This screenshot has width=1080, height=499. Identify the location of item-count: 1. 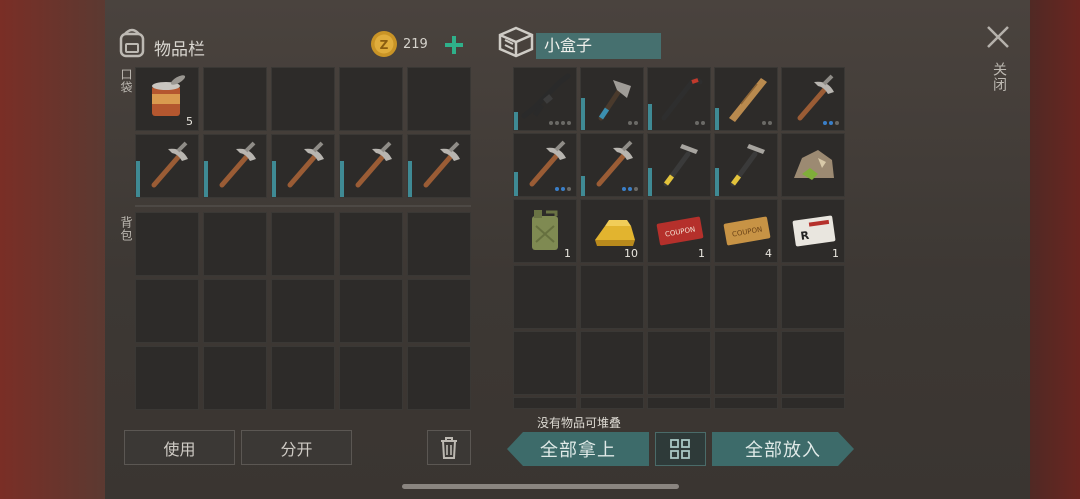
(567, 253).